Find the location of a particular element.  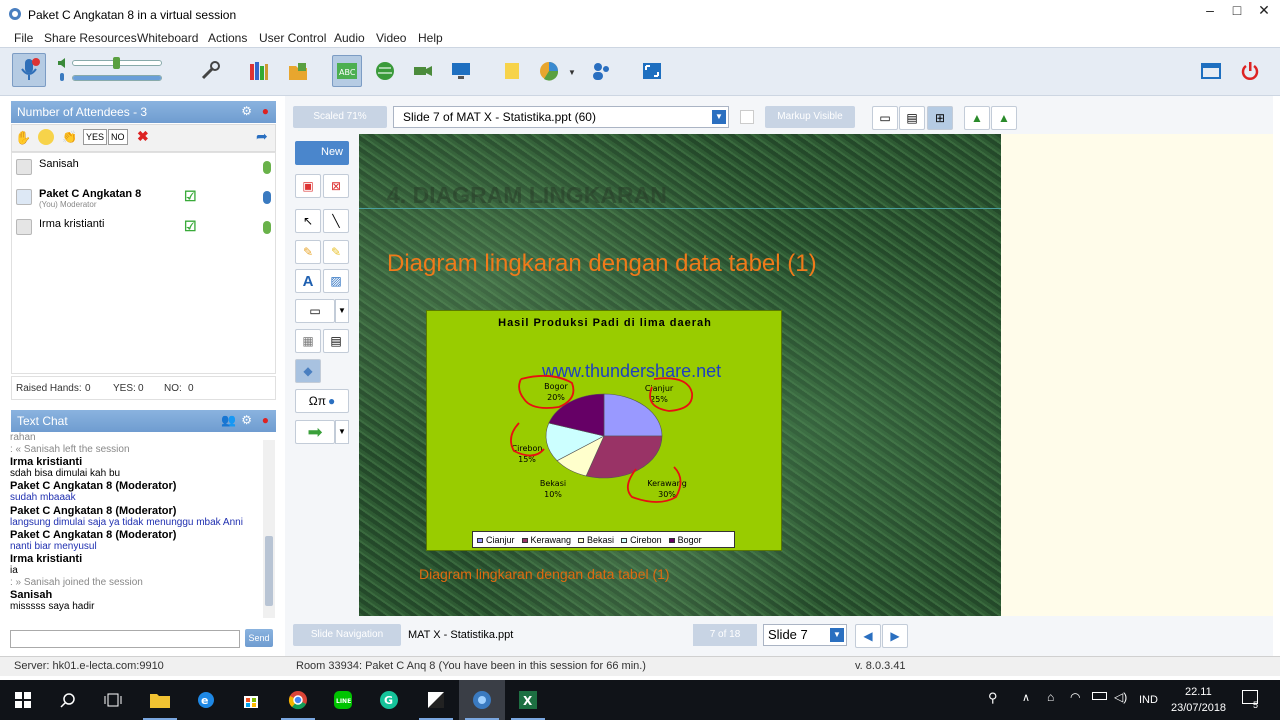

table-icon: ▤ is located at coordinates (336, 341).